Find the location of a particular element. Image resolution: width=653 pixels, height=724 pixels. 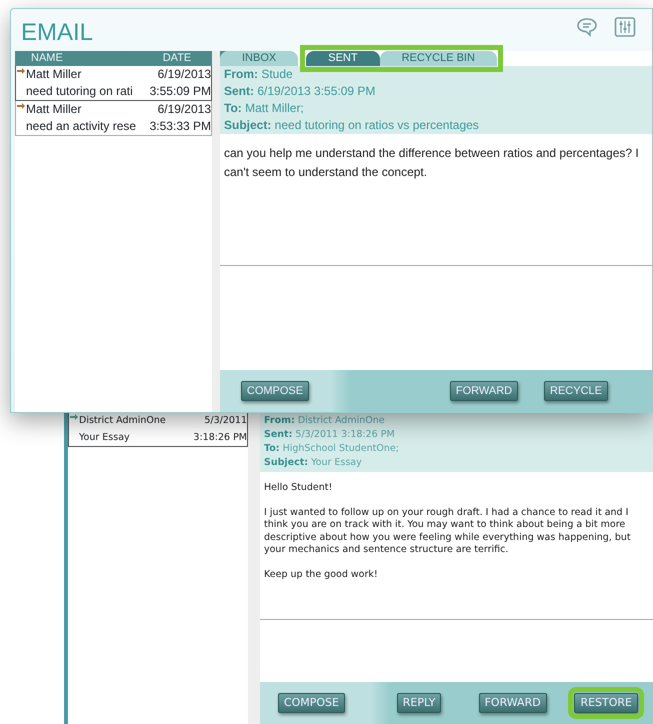

column-header: DATE is located at coordinates (177, 58).